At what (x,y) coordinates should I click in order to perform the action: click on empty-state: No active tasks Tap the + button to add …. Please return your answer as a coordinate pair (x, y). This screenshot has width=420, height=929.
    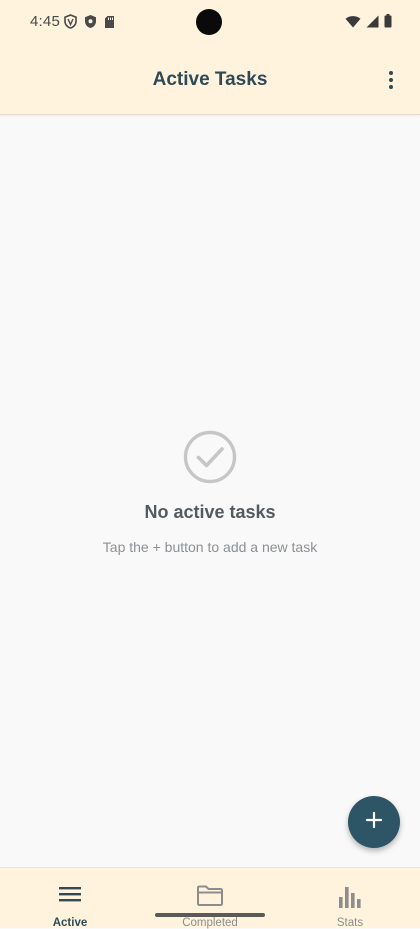
    Looking at the image, I should click on (210, 492).